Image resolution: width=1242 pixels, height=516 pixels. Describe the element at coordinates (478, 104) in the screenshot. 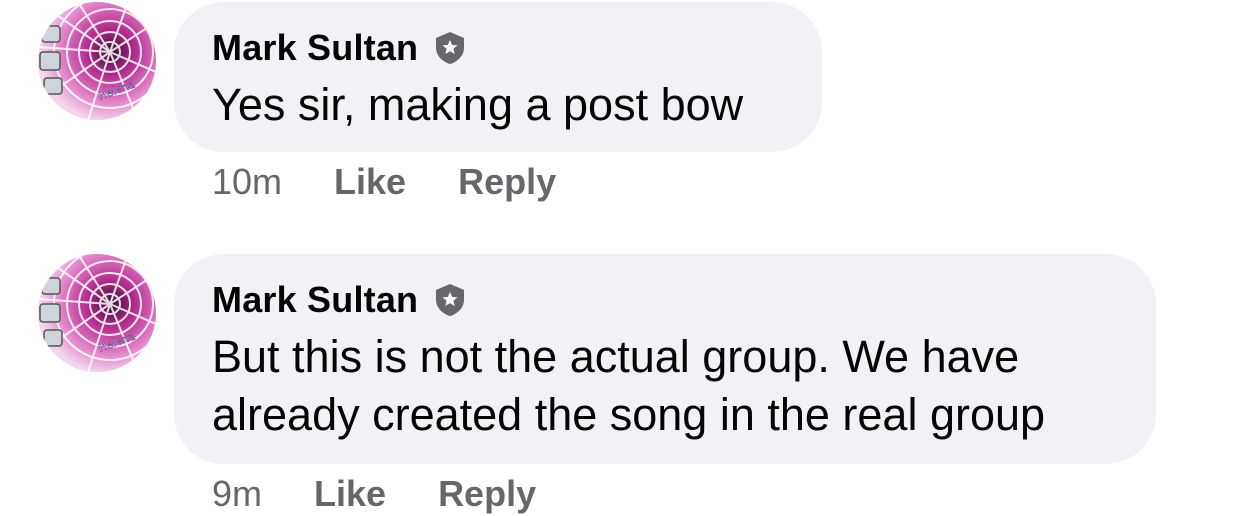

I see `comment-text-line: Yes sir, making a post bow` at that location.